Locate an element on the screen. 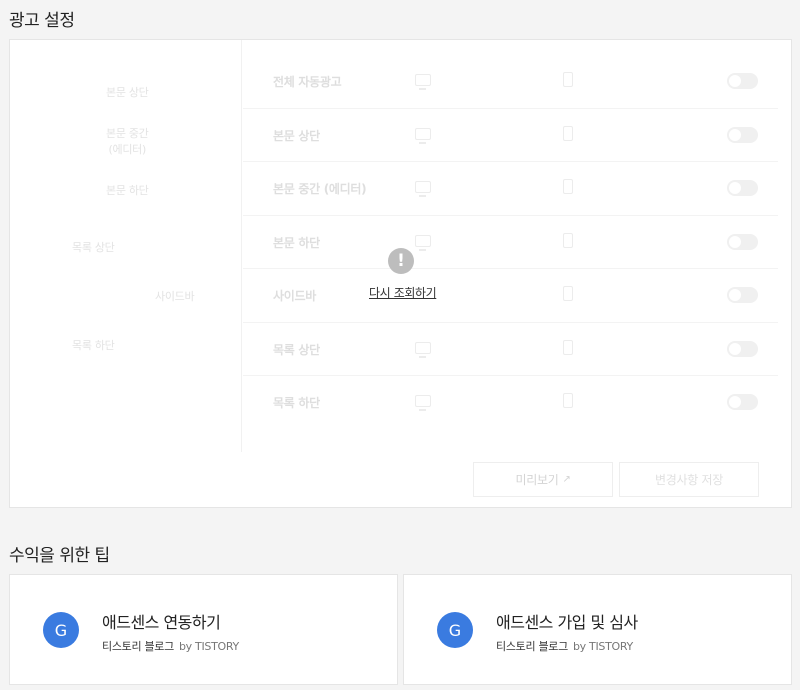  preview-button: 미리보기 ↗ is located at coordinates (543, 479).